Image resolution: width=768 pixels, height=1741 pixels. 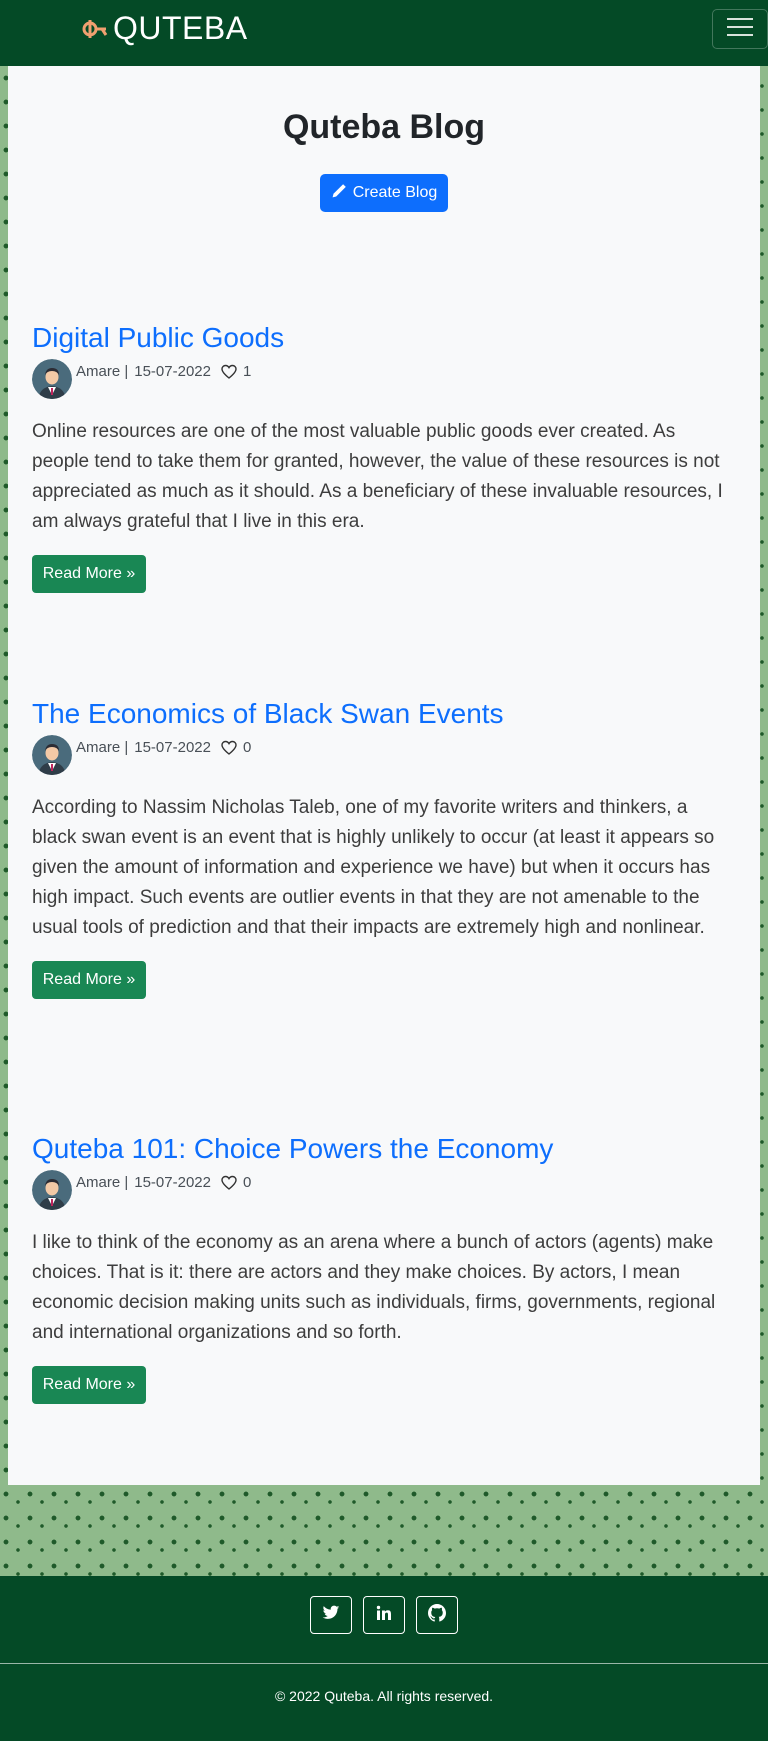 I want to click on brand-link: QUTEBA, so click(x=164, y=28).